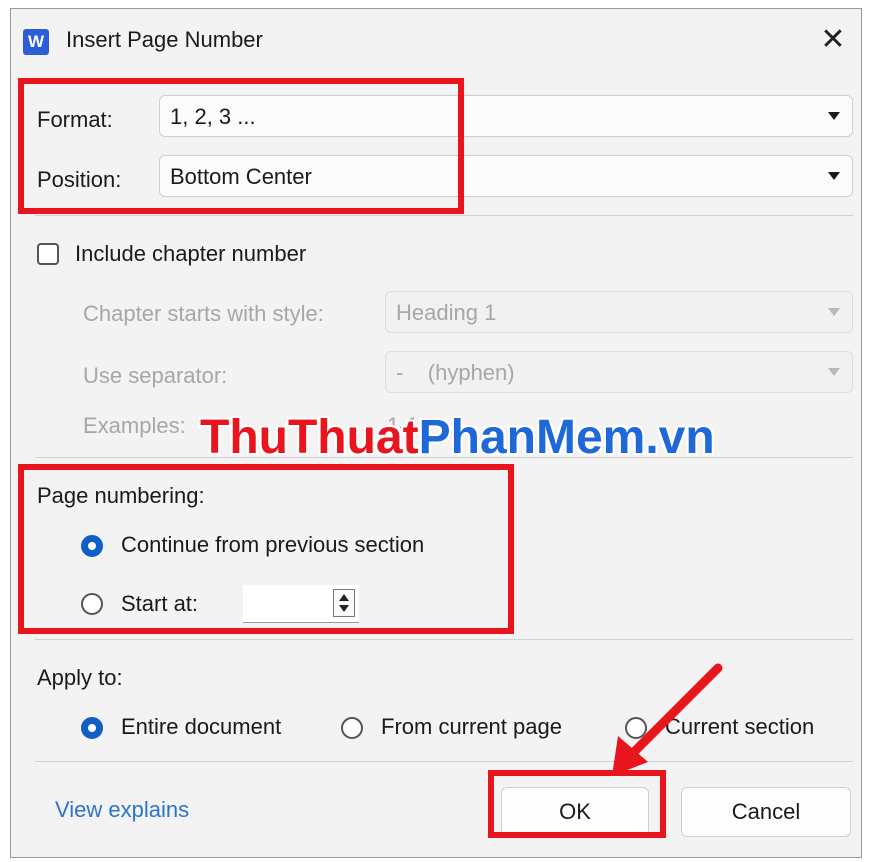 The height and width of the screenshot is (862, 870). Describe the element at coordinates (566, 437) in the screenshot. I see `watermark-part2: PhanMem.vn` at that location.